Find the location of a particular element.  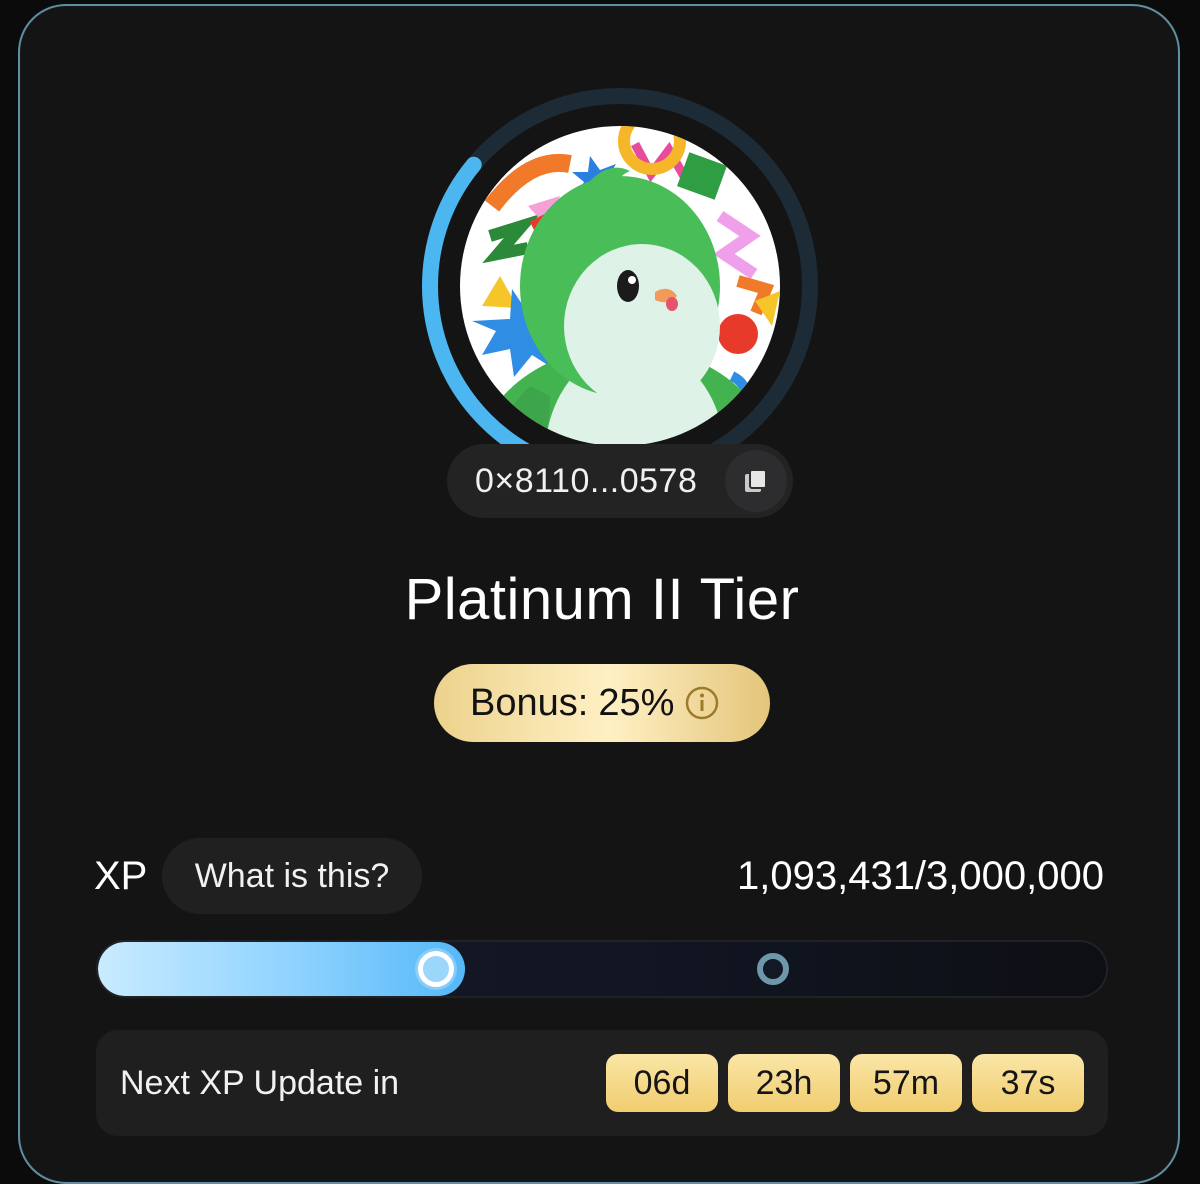

wallet-address-pill: 0×8110...0578 is located at coordinates (620, 481).